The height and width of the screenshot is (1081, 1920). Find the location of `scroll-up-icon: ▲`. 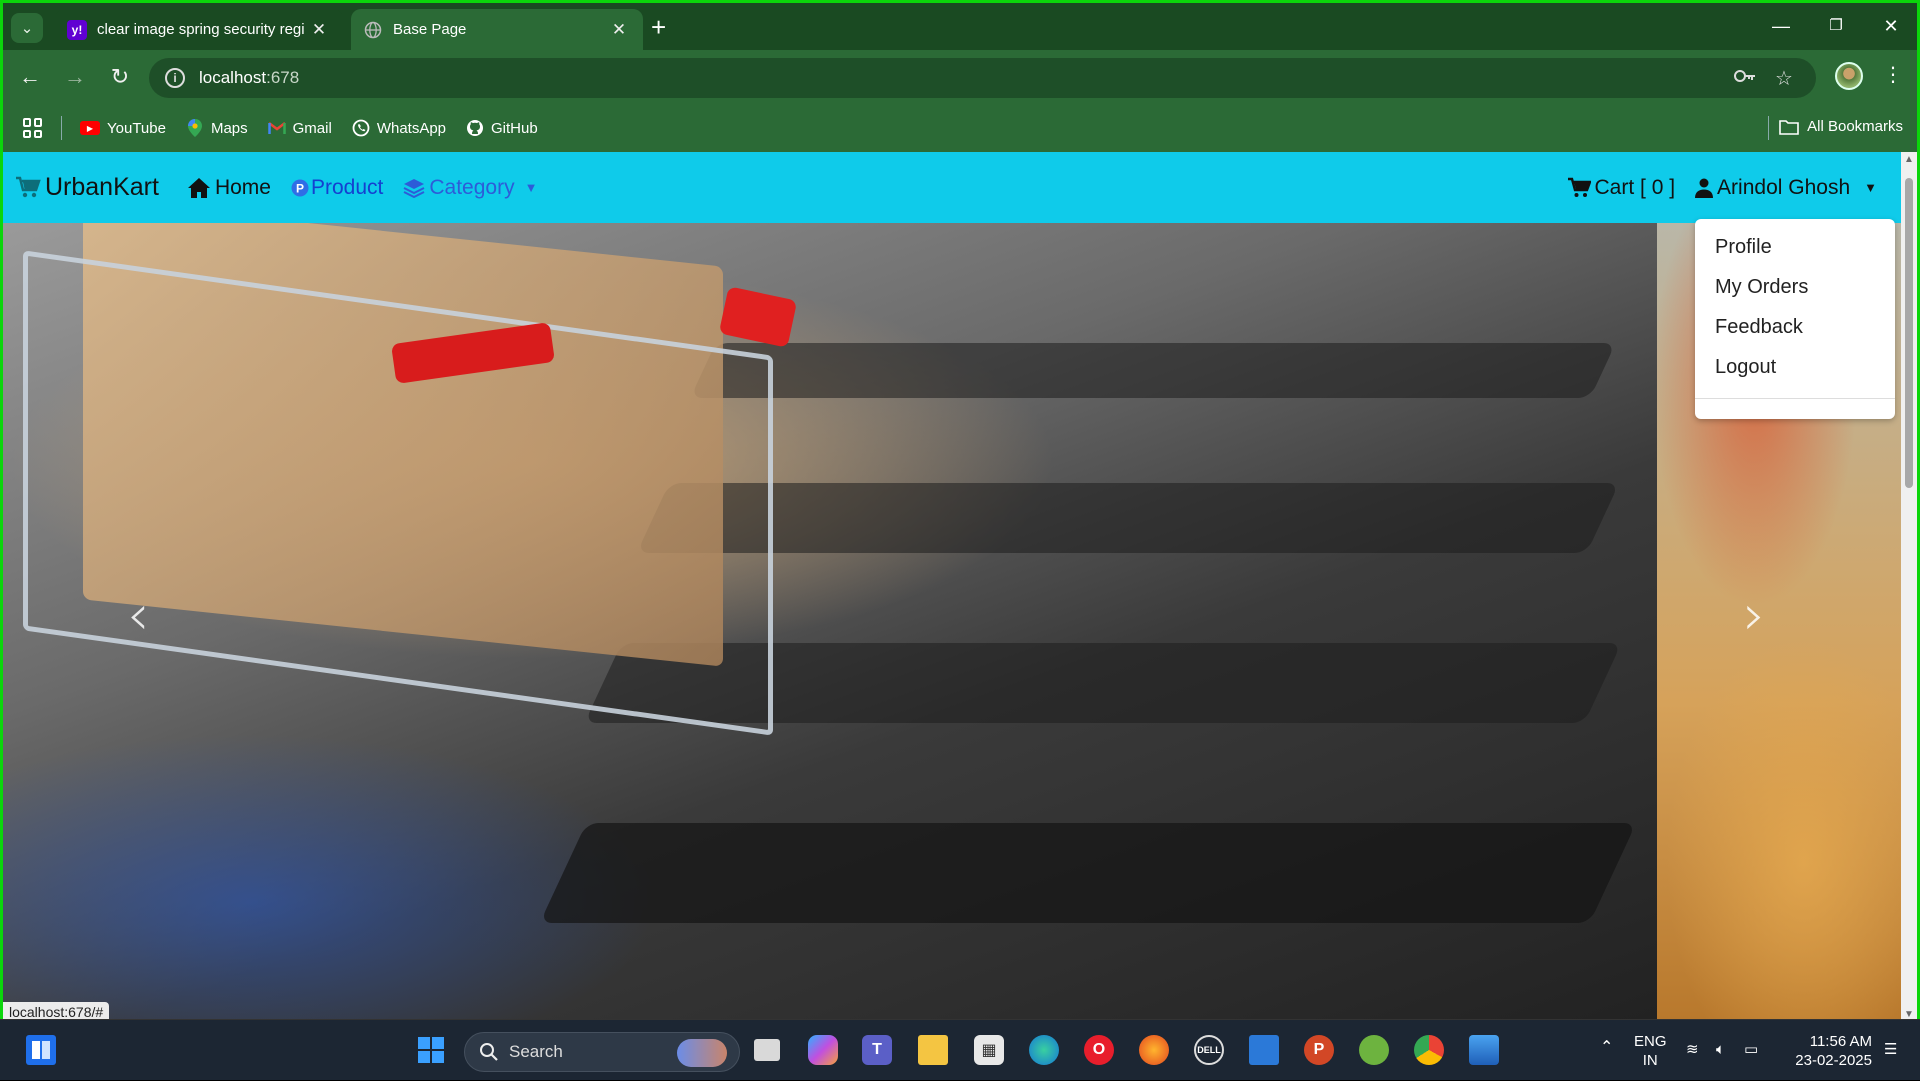

scroll-up-icon: ▲ is located at coordinates (1909, 159).